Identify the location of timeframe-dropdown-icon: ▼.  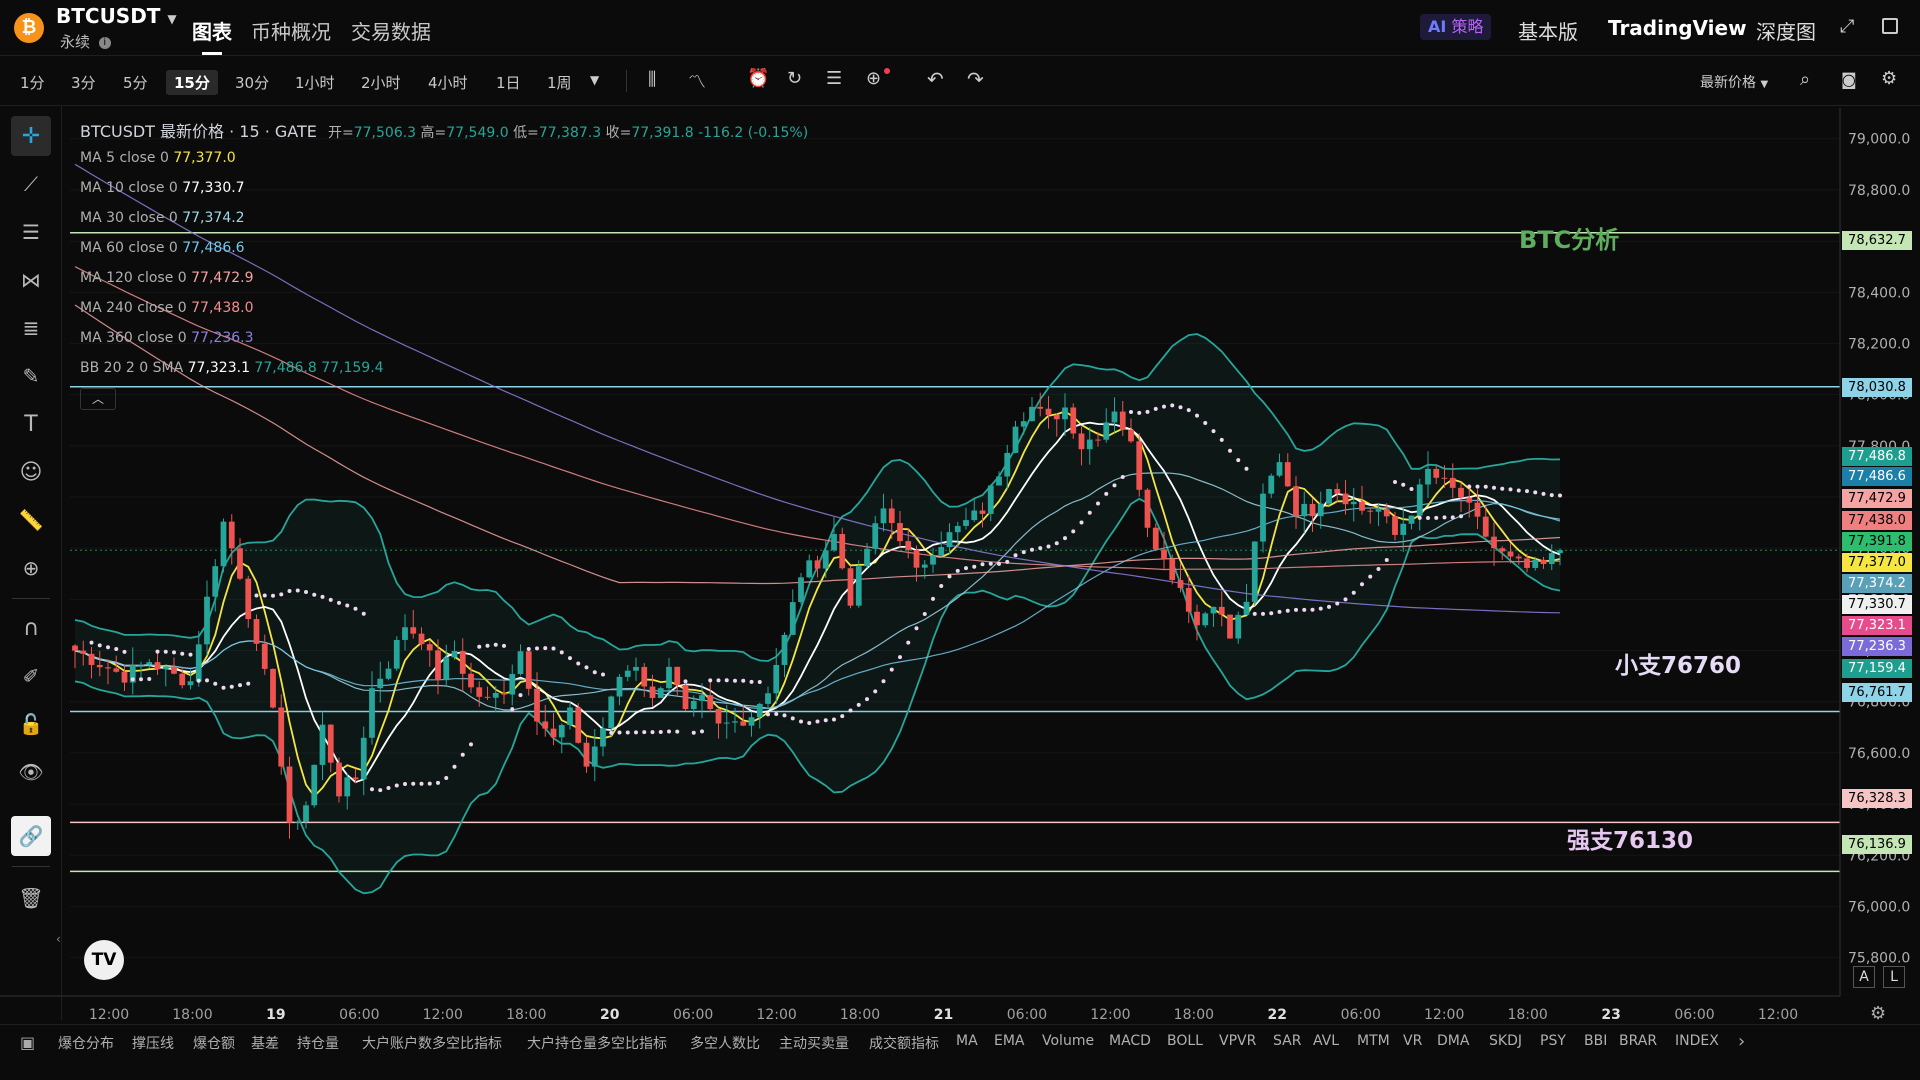
(594, 80).